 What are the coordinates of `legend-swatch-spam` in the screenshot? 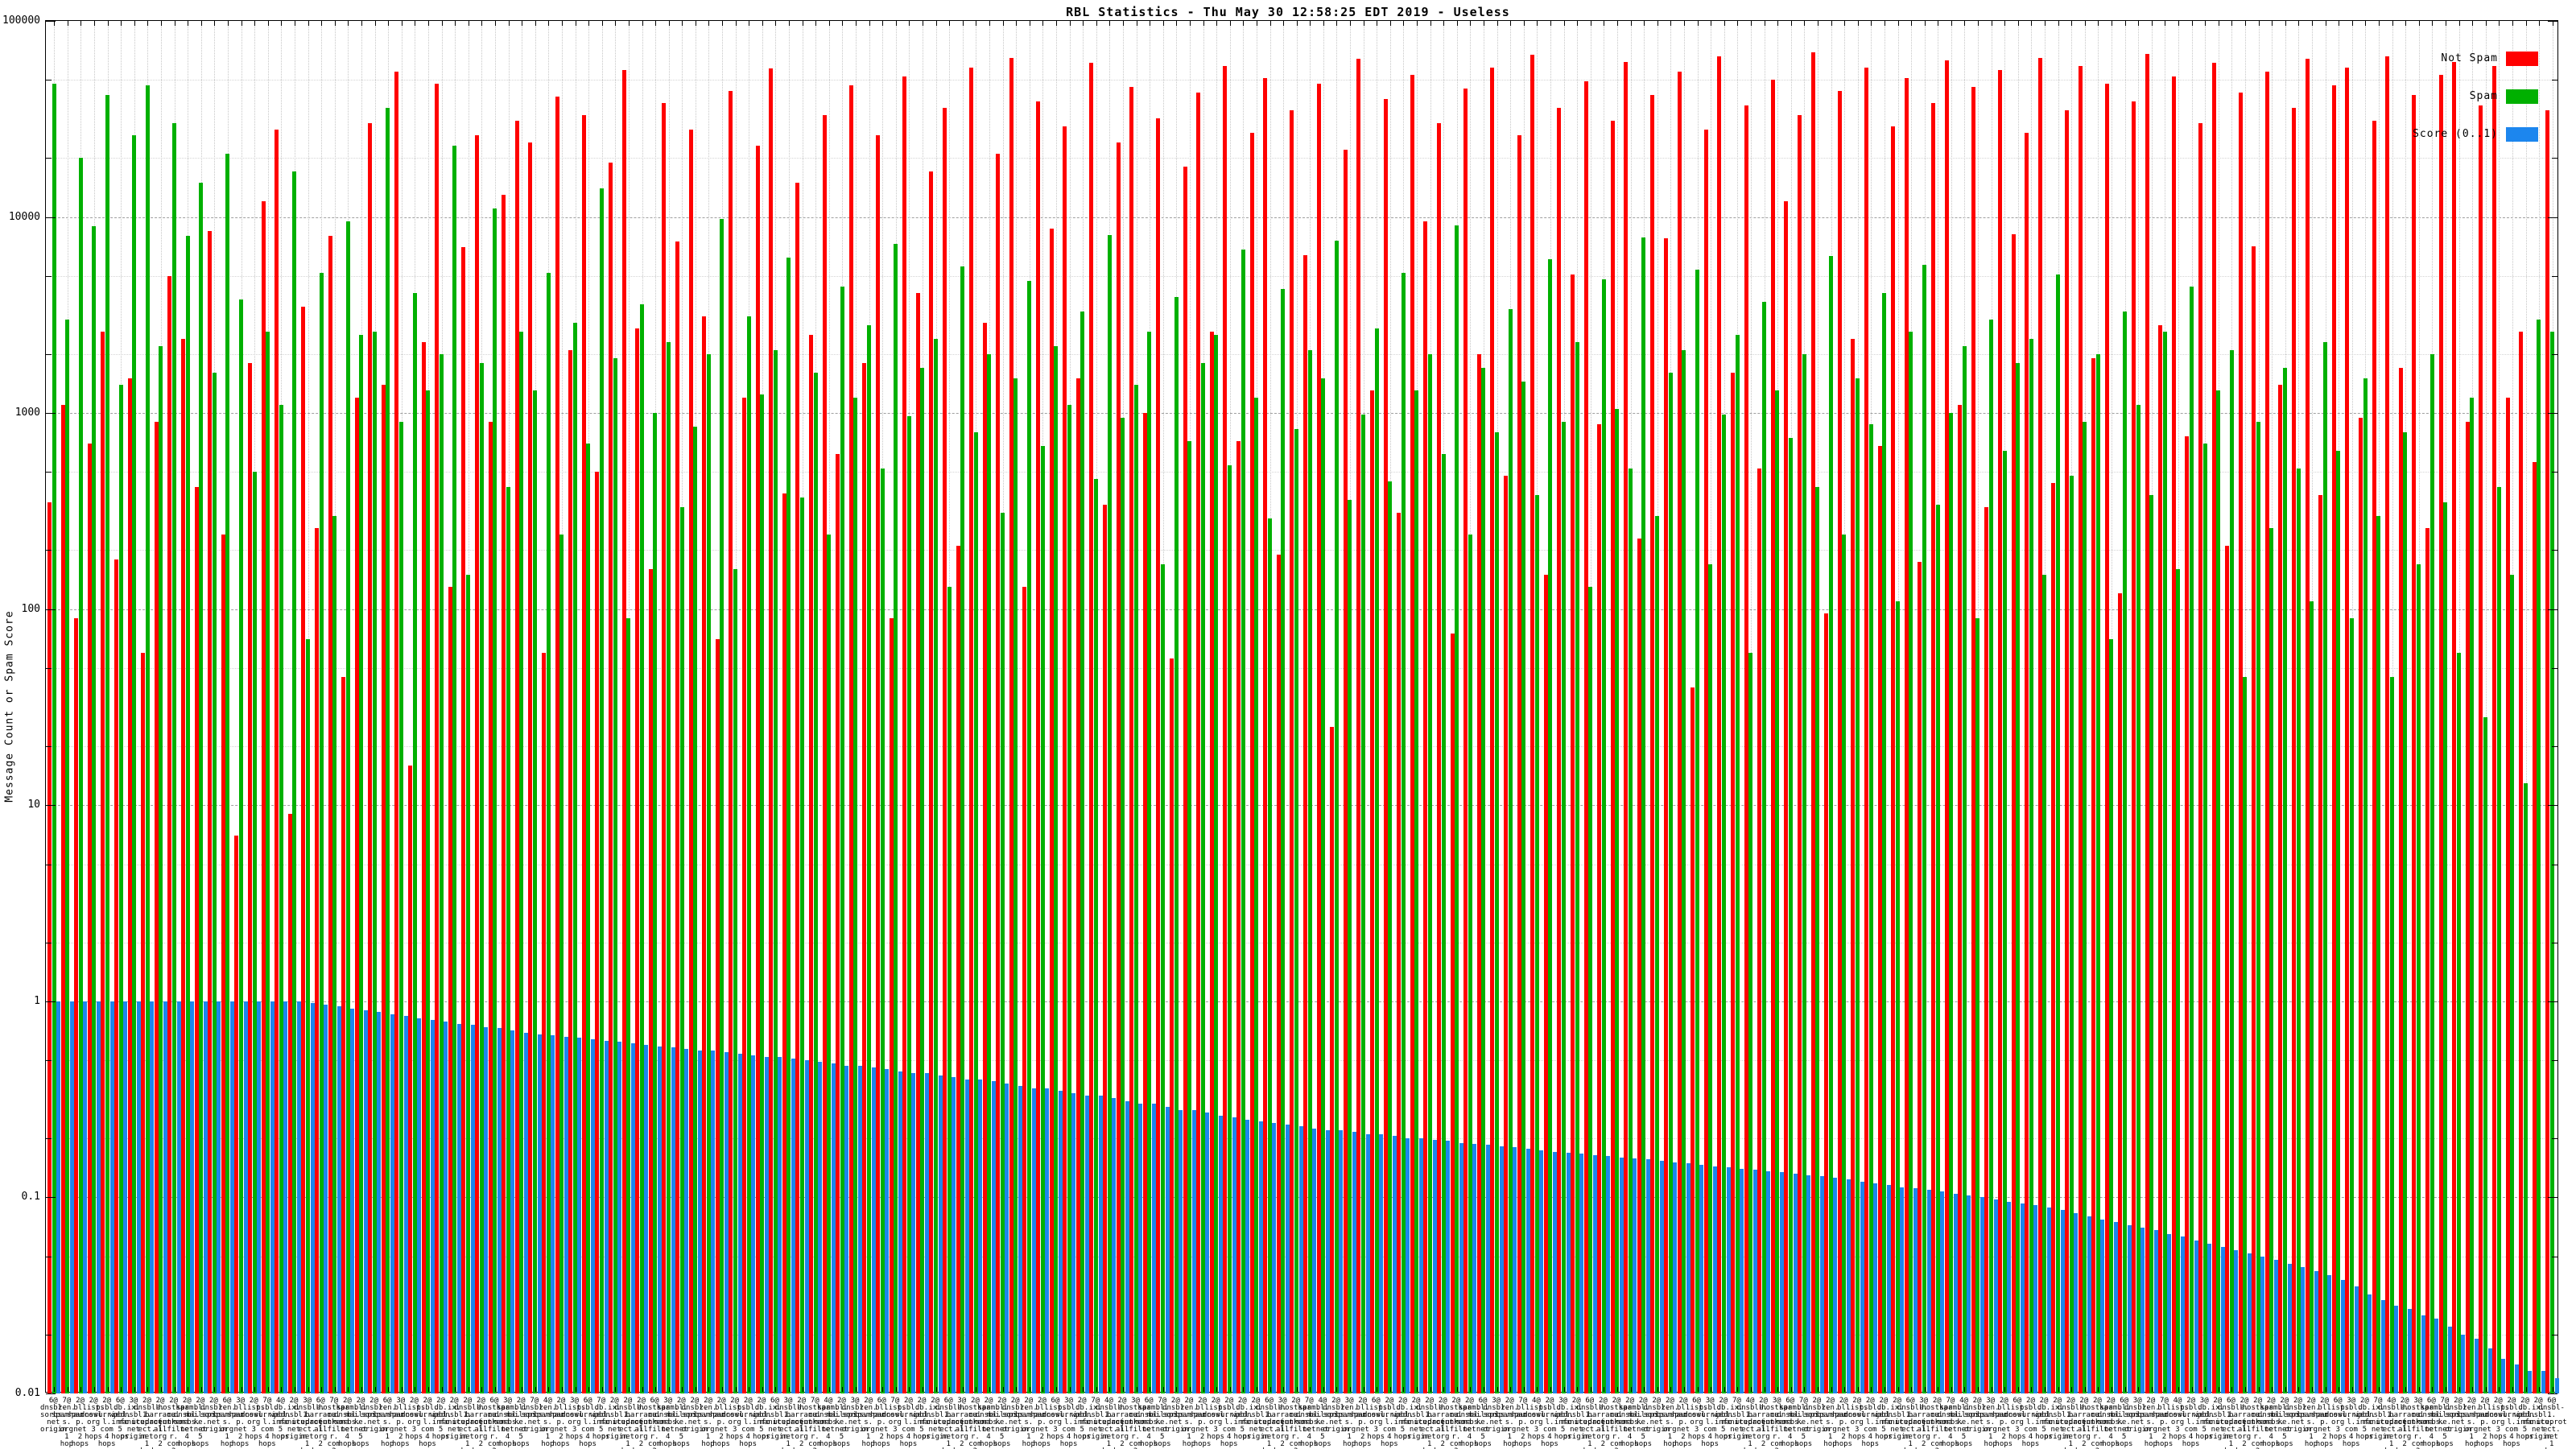 It's located at (2522, 96).